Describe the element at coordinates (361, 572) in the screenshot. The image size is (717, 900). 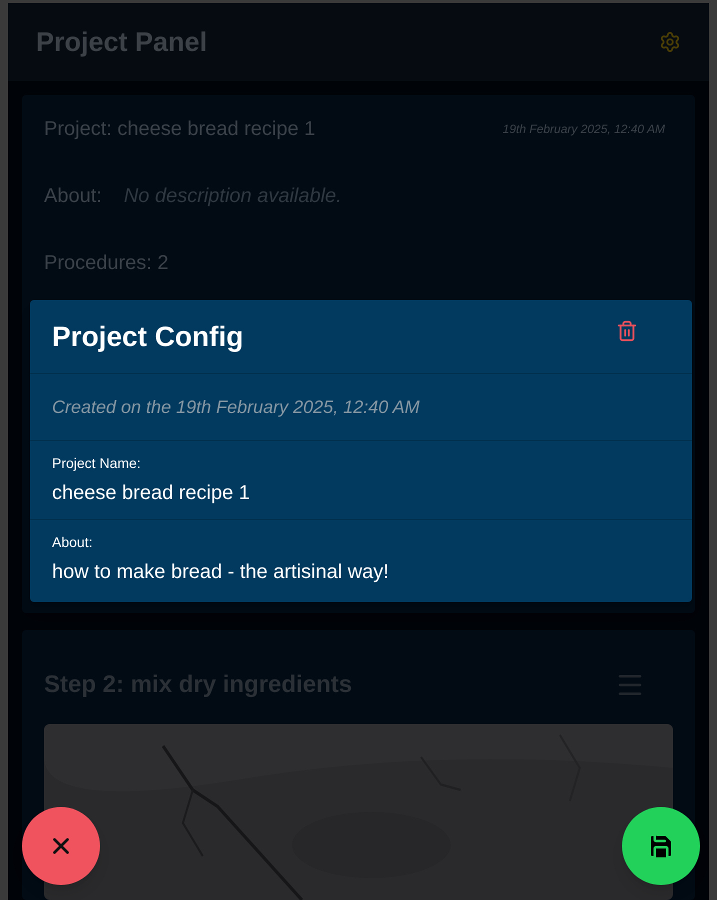
I see `field-value: how to make bread - the artisinal way!` at that location.